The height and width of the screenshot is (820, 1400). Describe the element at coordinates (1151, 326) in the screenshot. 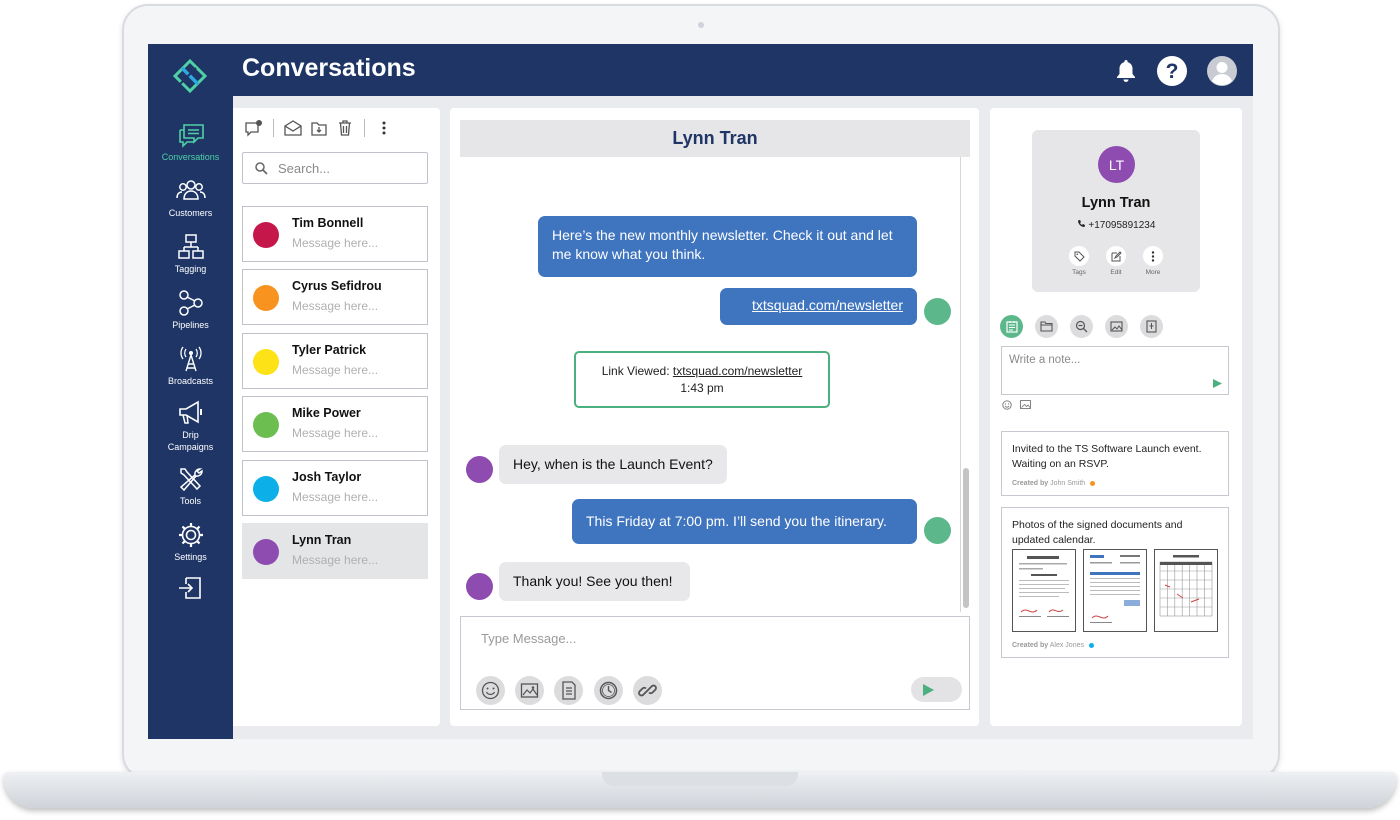

I see `file-tab-icon` at that location.